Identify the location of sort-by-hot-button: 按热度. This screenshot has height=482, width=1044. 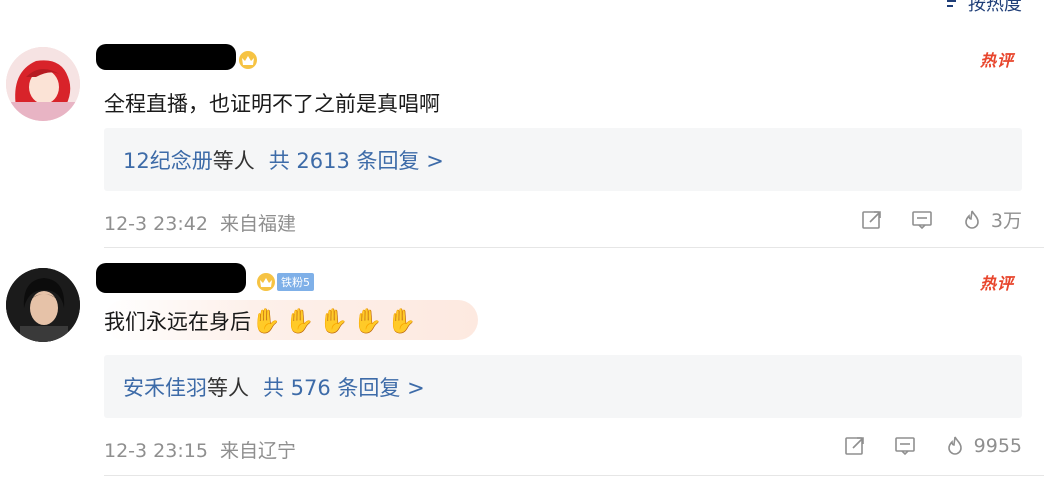
(983, 8).